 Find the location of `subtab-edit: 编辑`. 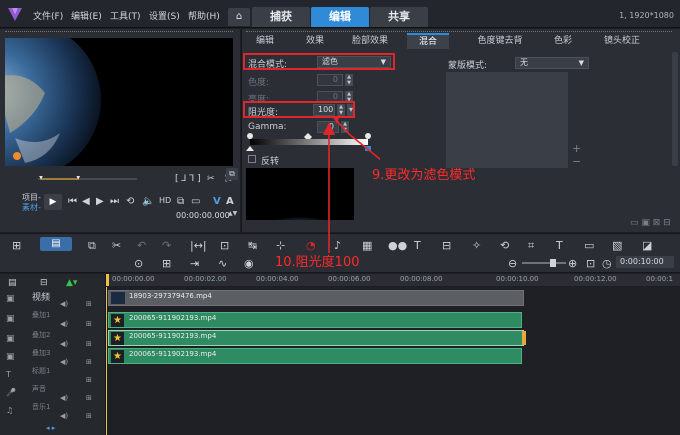

subtab-edit: 编辑 is located at coordinates (265, 41).